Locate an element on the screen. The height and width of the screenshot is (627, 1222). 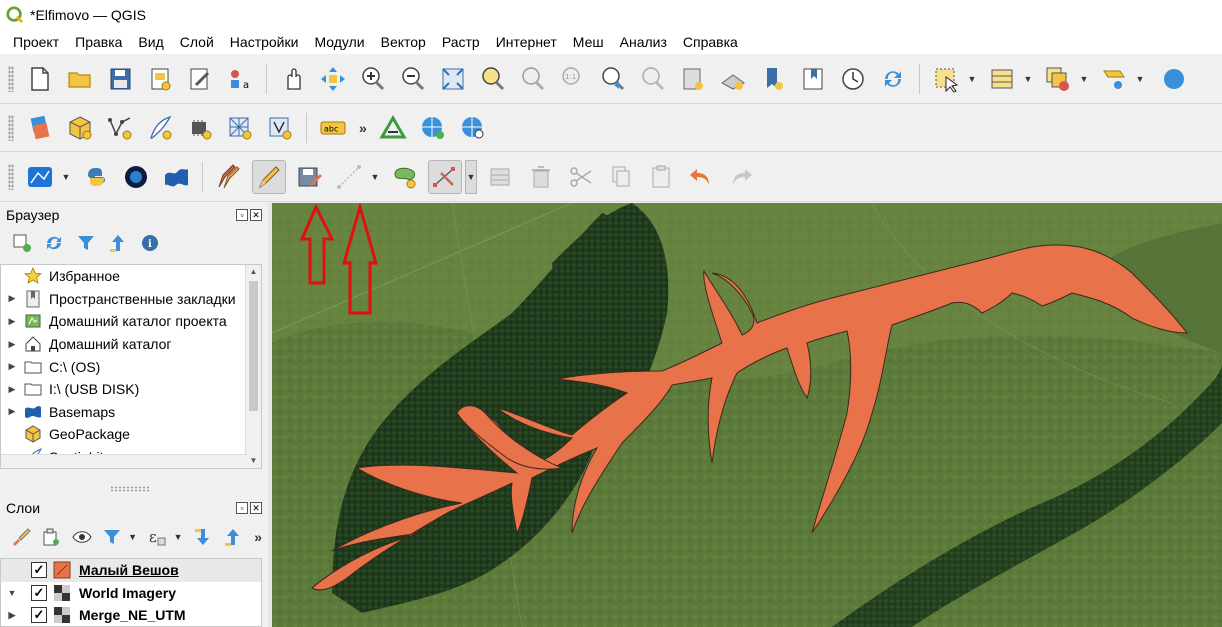
menu-layer: Слой is located at coordinates (198, 42).